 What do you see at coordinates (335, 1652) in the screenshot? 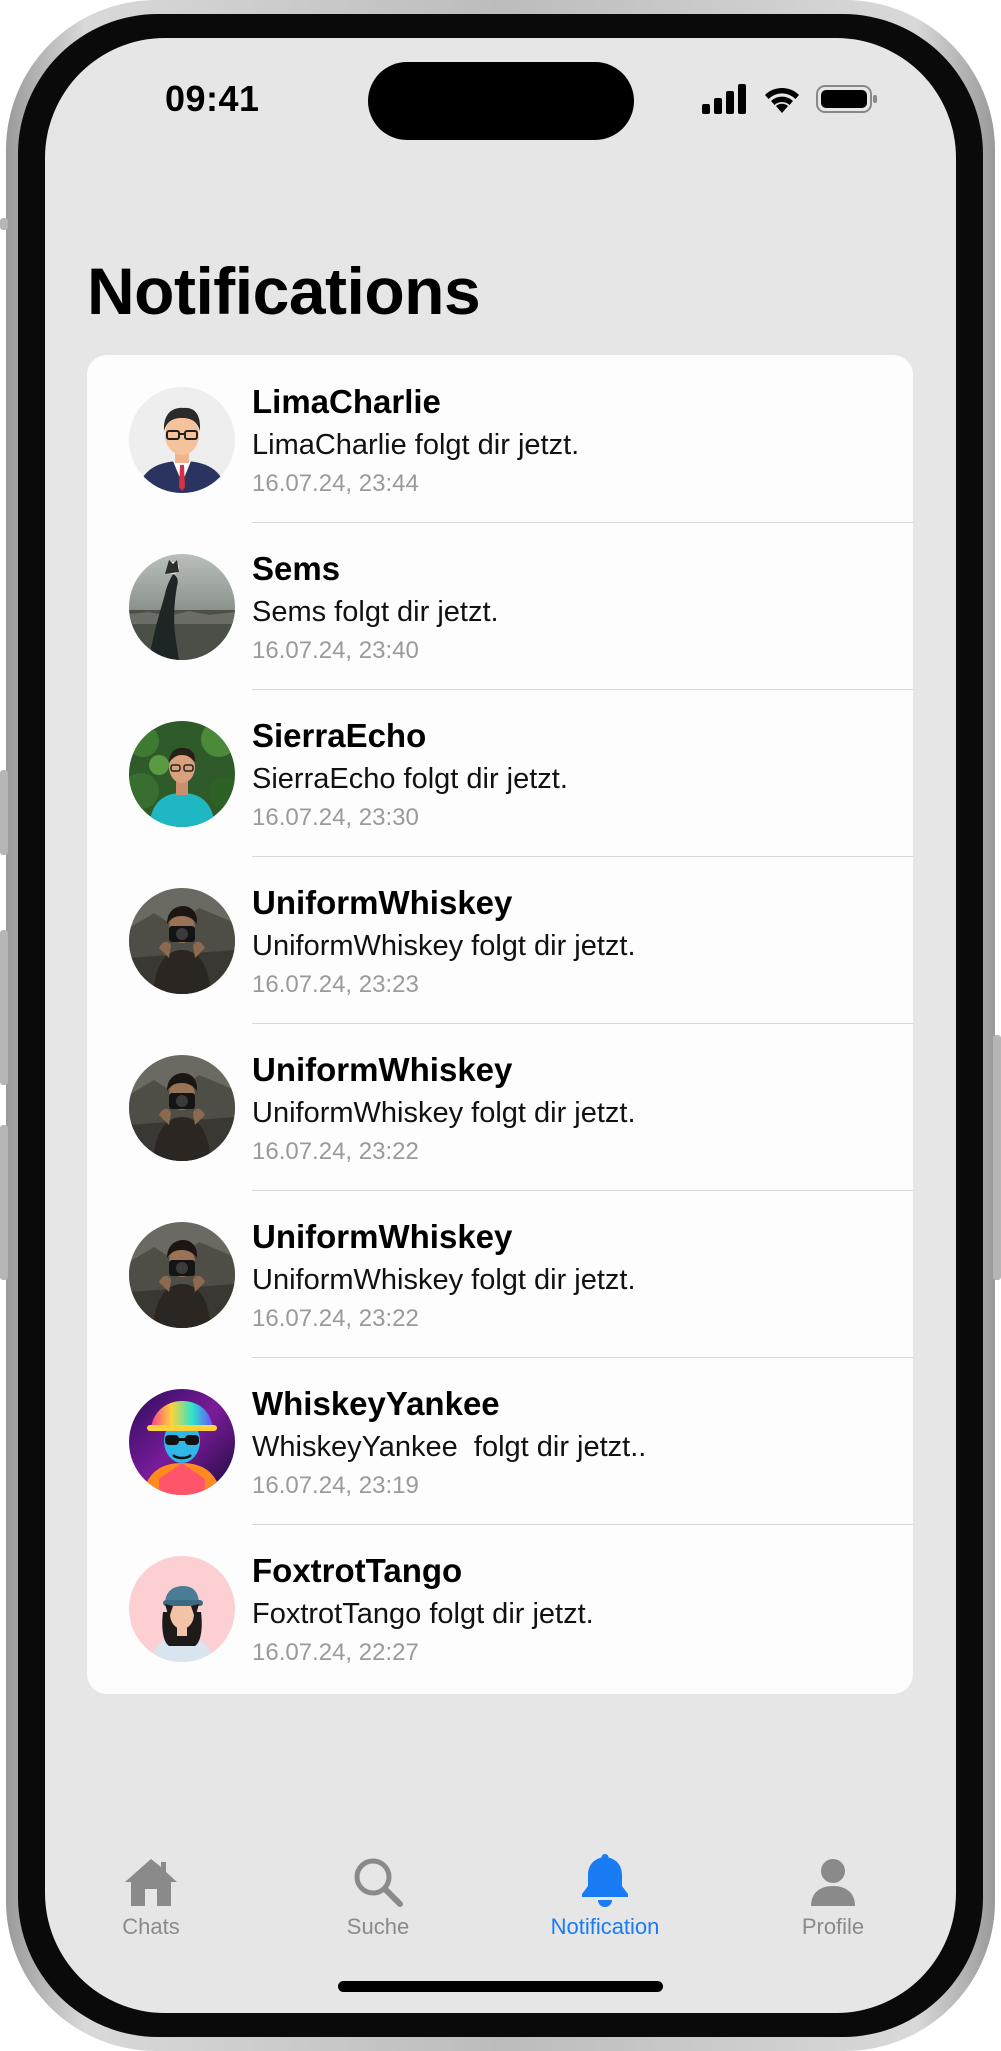
I see `notification-time: 16.07.24, 22:27` at bounding box center [335, 1652].